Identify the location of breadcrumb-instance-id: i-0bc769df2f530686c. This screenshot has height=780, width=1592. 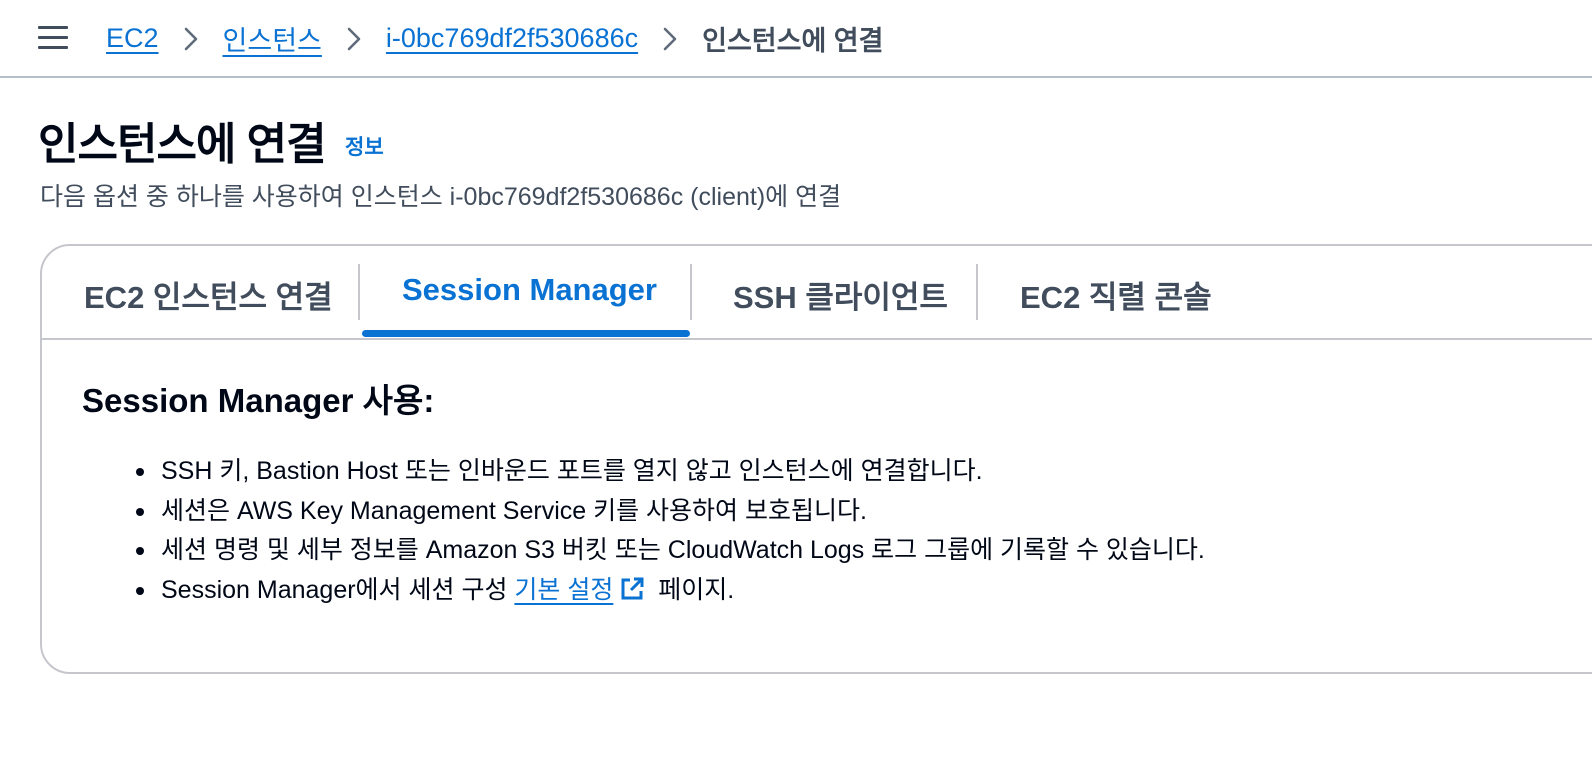
(512, 38).